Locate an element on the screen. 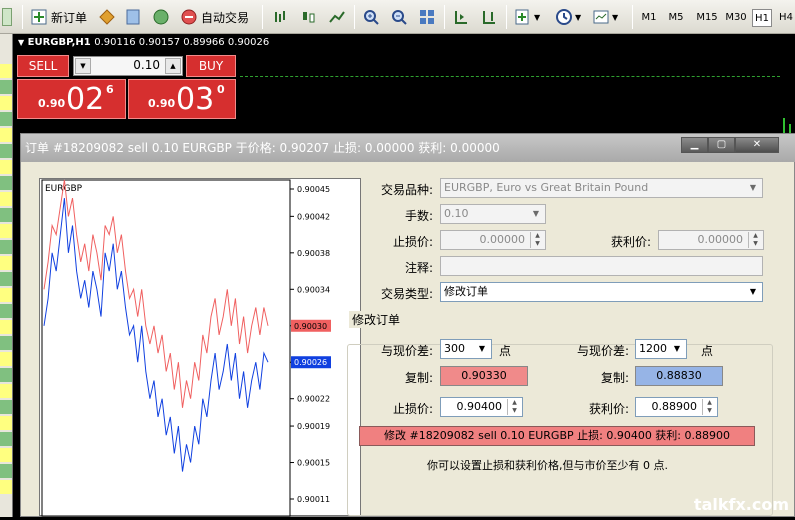 The width and height of the screenshot is (795, 520). copy-sl-button: 0.90330 is located at coordinates (484, 376).